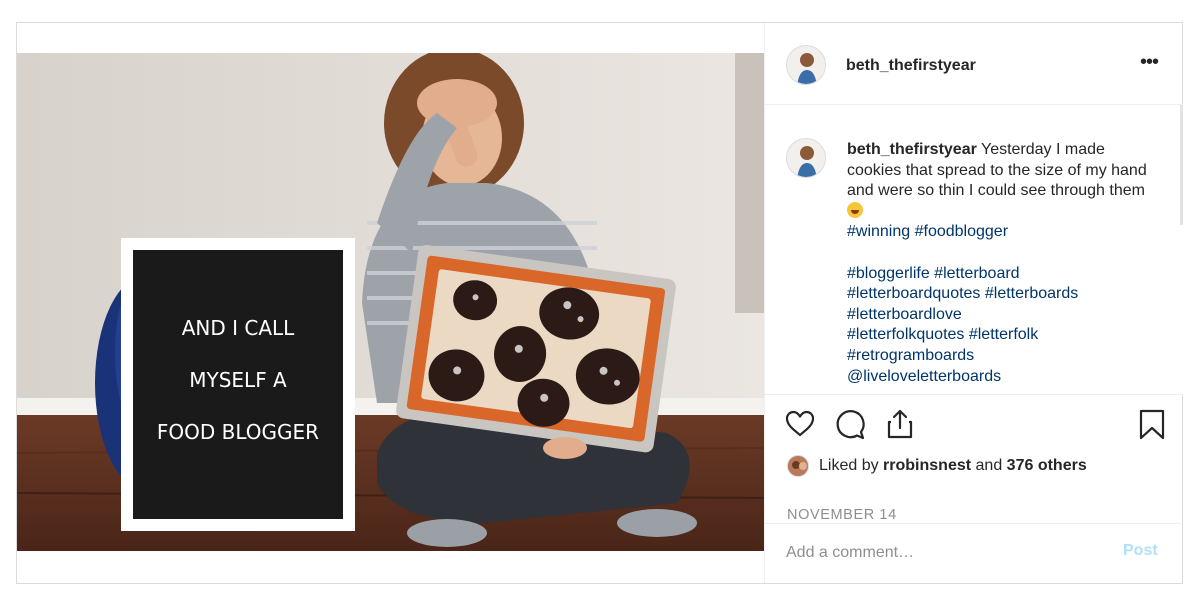  I want to click on comment-input, so click(941, 553).